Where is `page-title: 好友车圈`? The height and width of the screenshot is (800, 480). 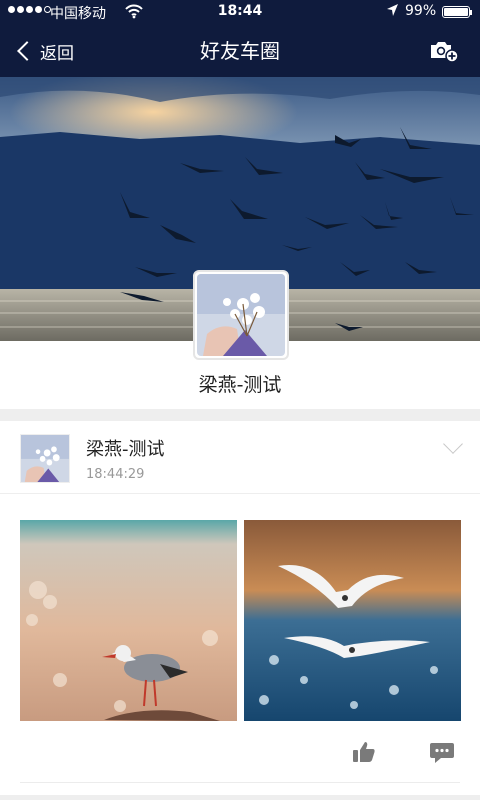 page-title: 好友车圈 is located at coordinates (240, 51).